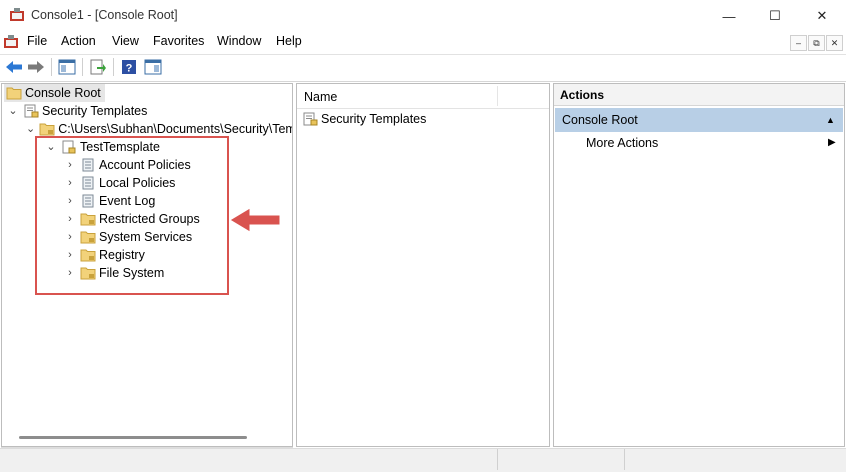 The height and width of the screenshot is (472, 846). I want to click on maximize-button: ☐, so click(775, 16).